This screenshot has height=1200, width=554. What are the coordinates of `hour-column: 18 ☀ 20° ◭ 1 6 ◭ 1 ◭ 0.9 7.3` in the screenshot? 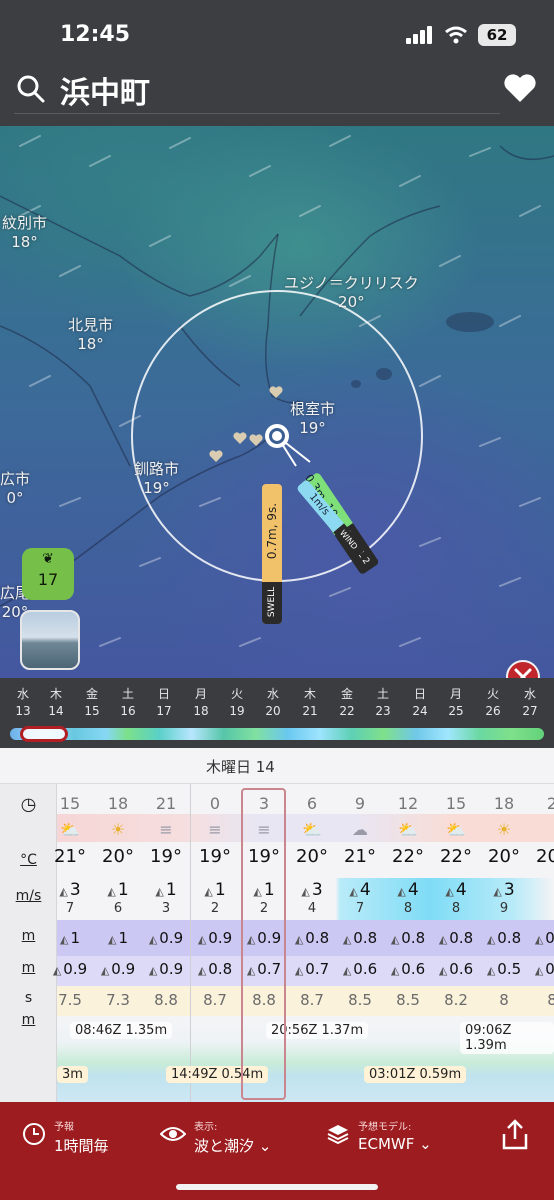 It's located at (118, 943).